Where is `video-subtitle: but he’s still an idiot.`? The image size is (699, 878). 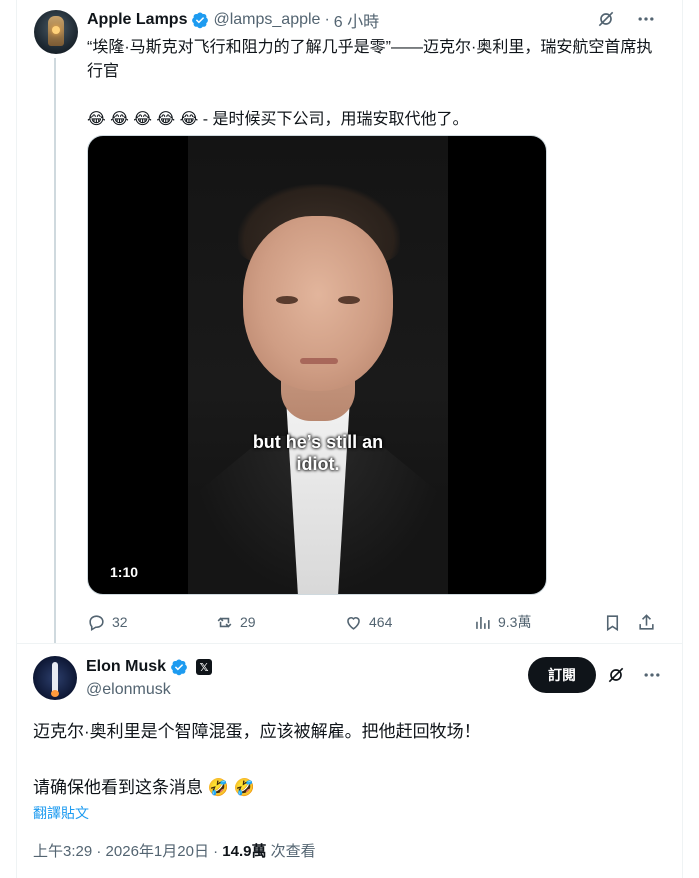 video-subtitle: but he’s still an idiot. is located at coordinates (318, 453).